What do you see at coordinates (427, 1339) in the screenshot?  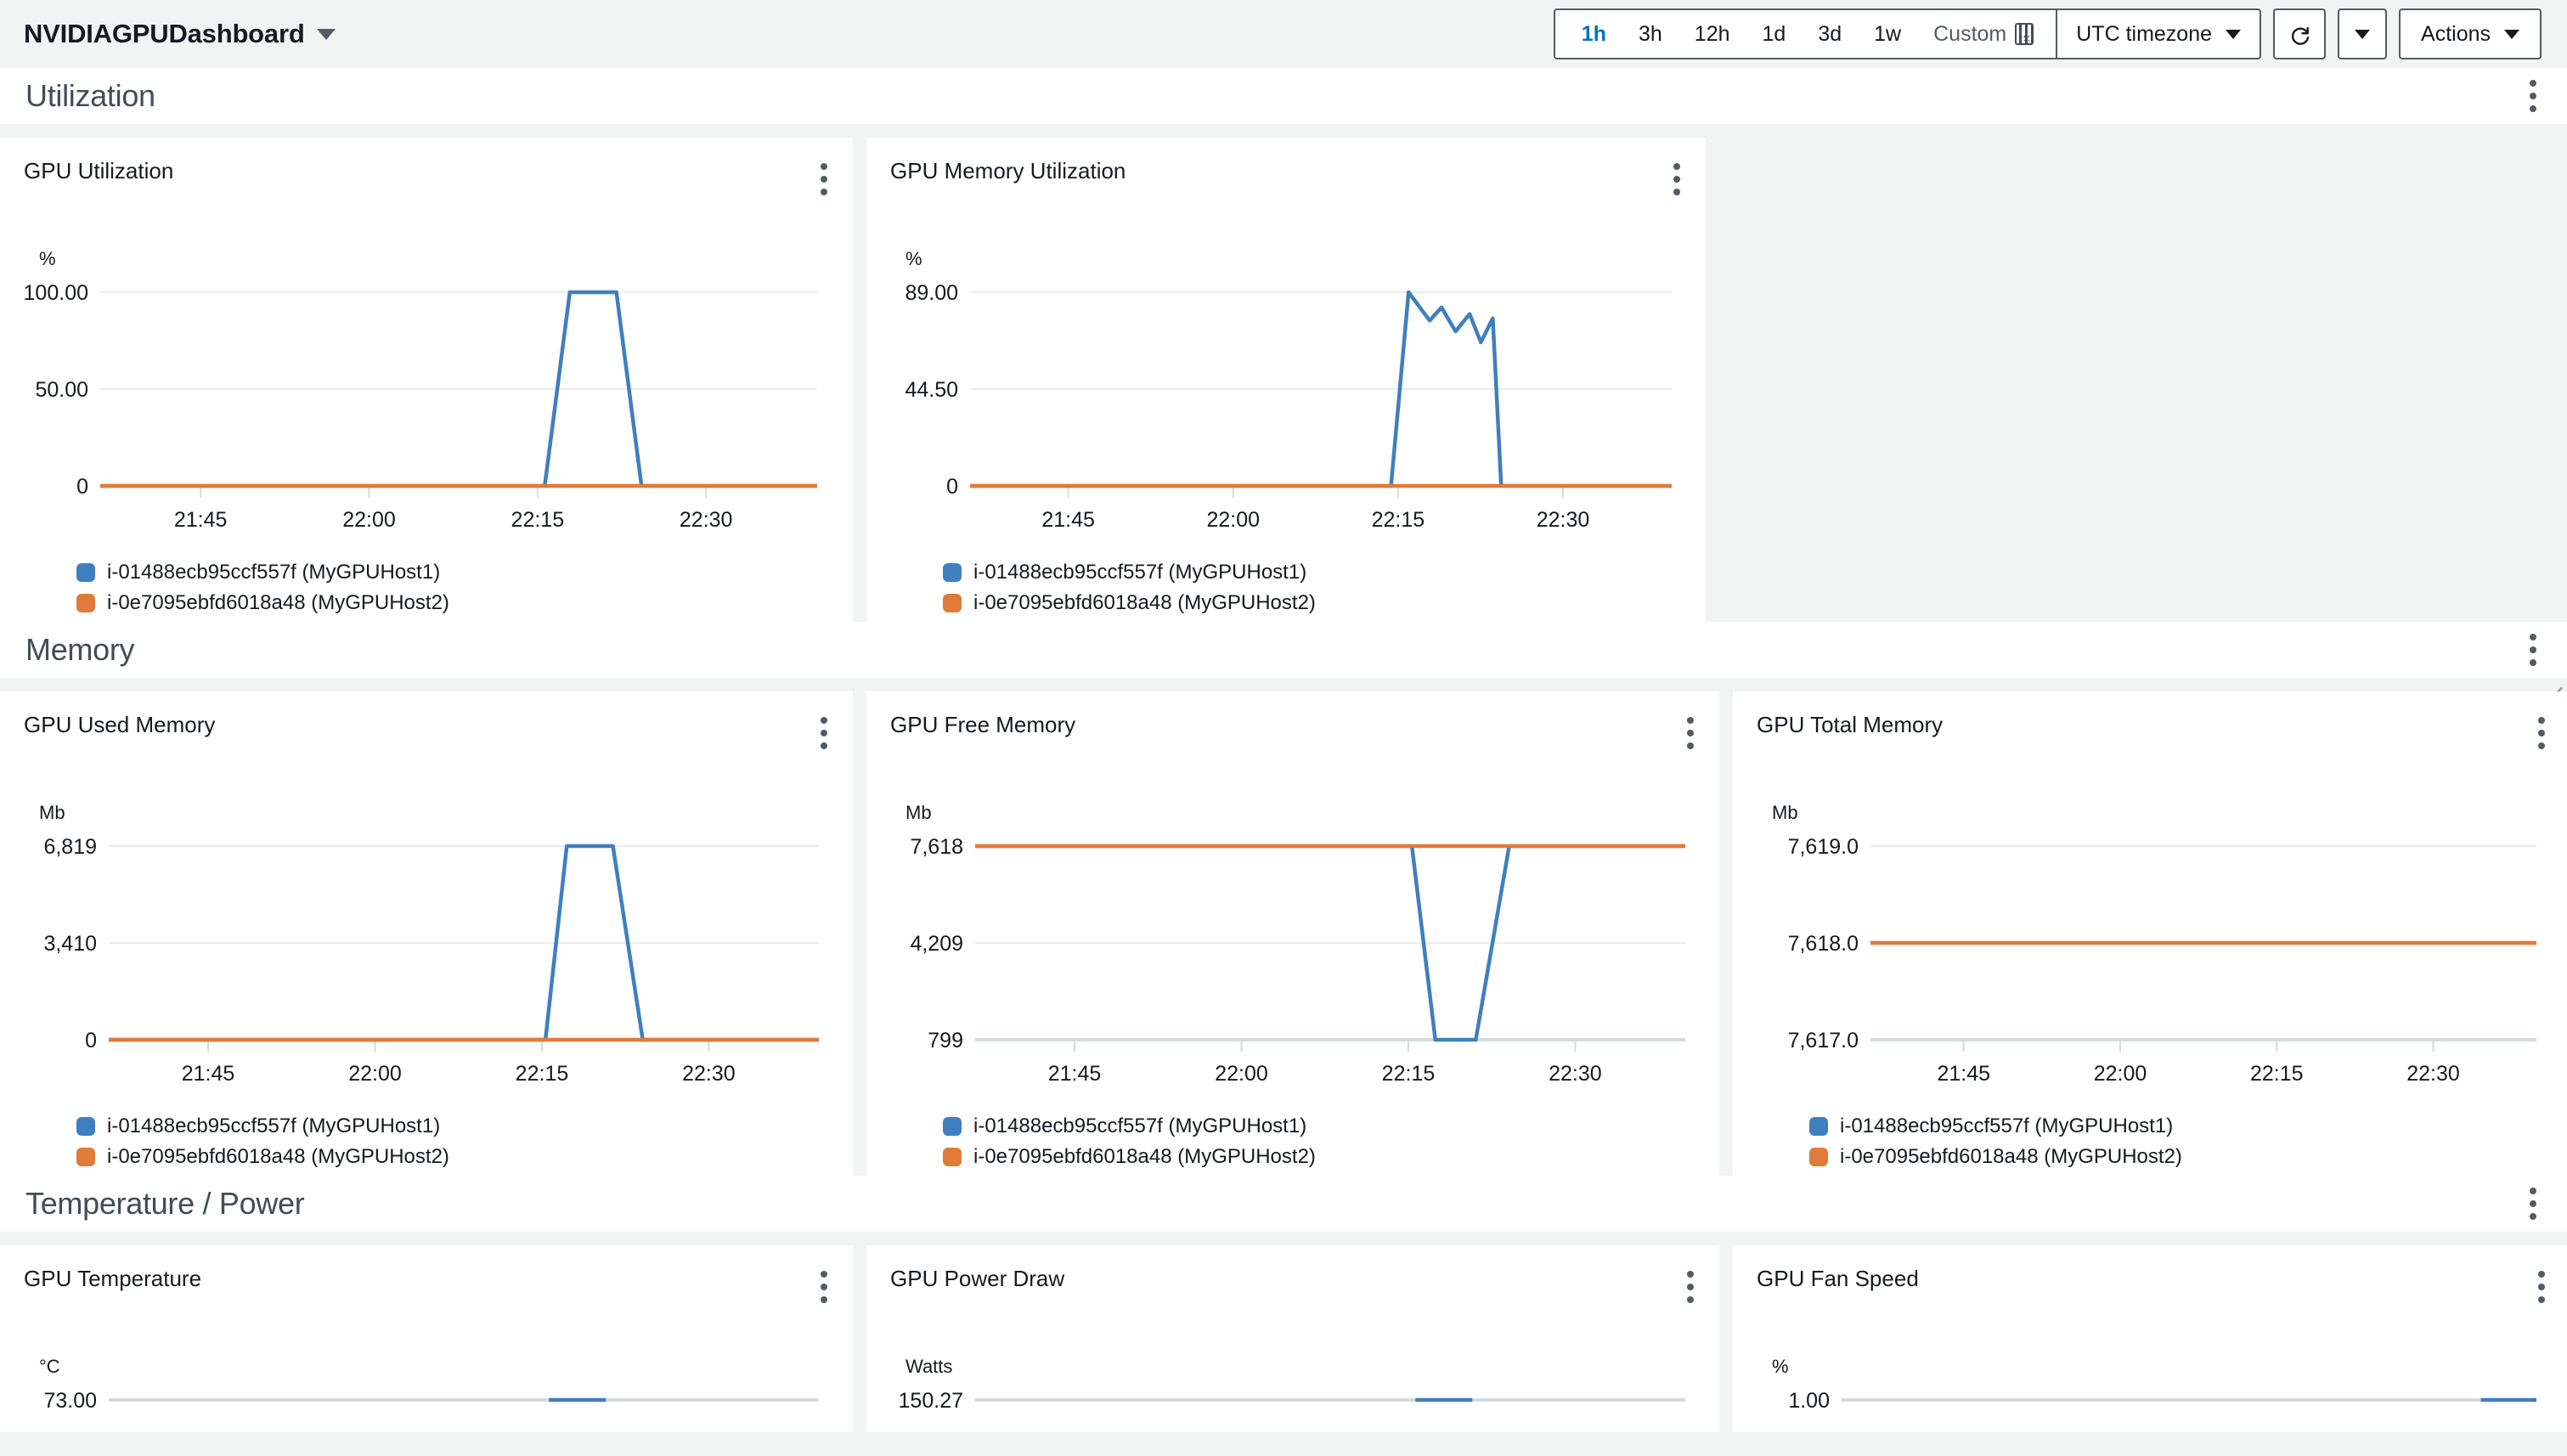 I see `widget-gpu-temperature: GPU Temperature °C 73.00` at bounding box center [427, 1339].